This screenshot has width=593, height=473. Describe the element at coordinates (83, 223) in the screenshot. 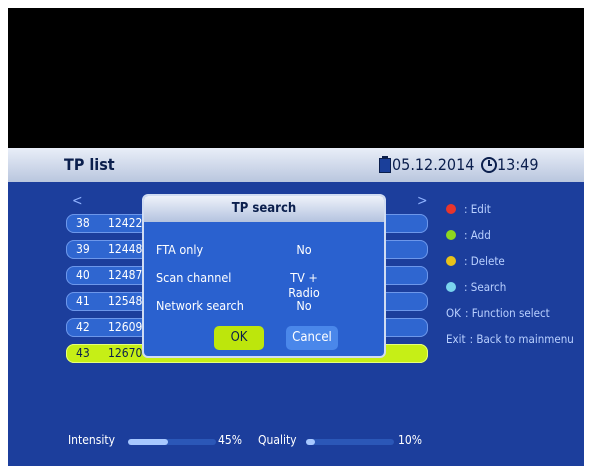

I see `tp-number: 38` at that location.